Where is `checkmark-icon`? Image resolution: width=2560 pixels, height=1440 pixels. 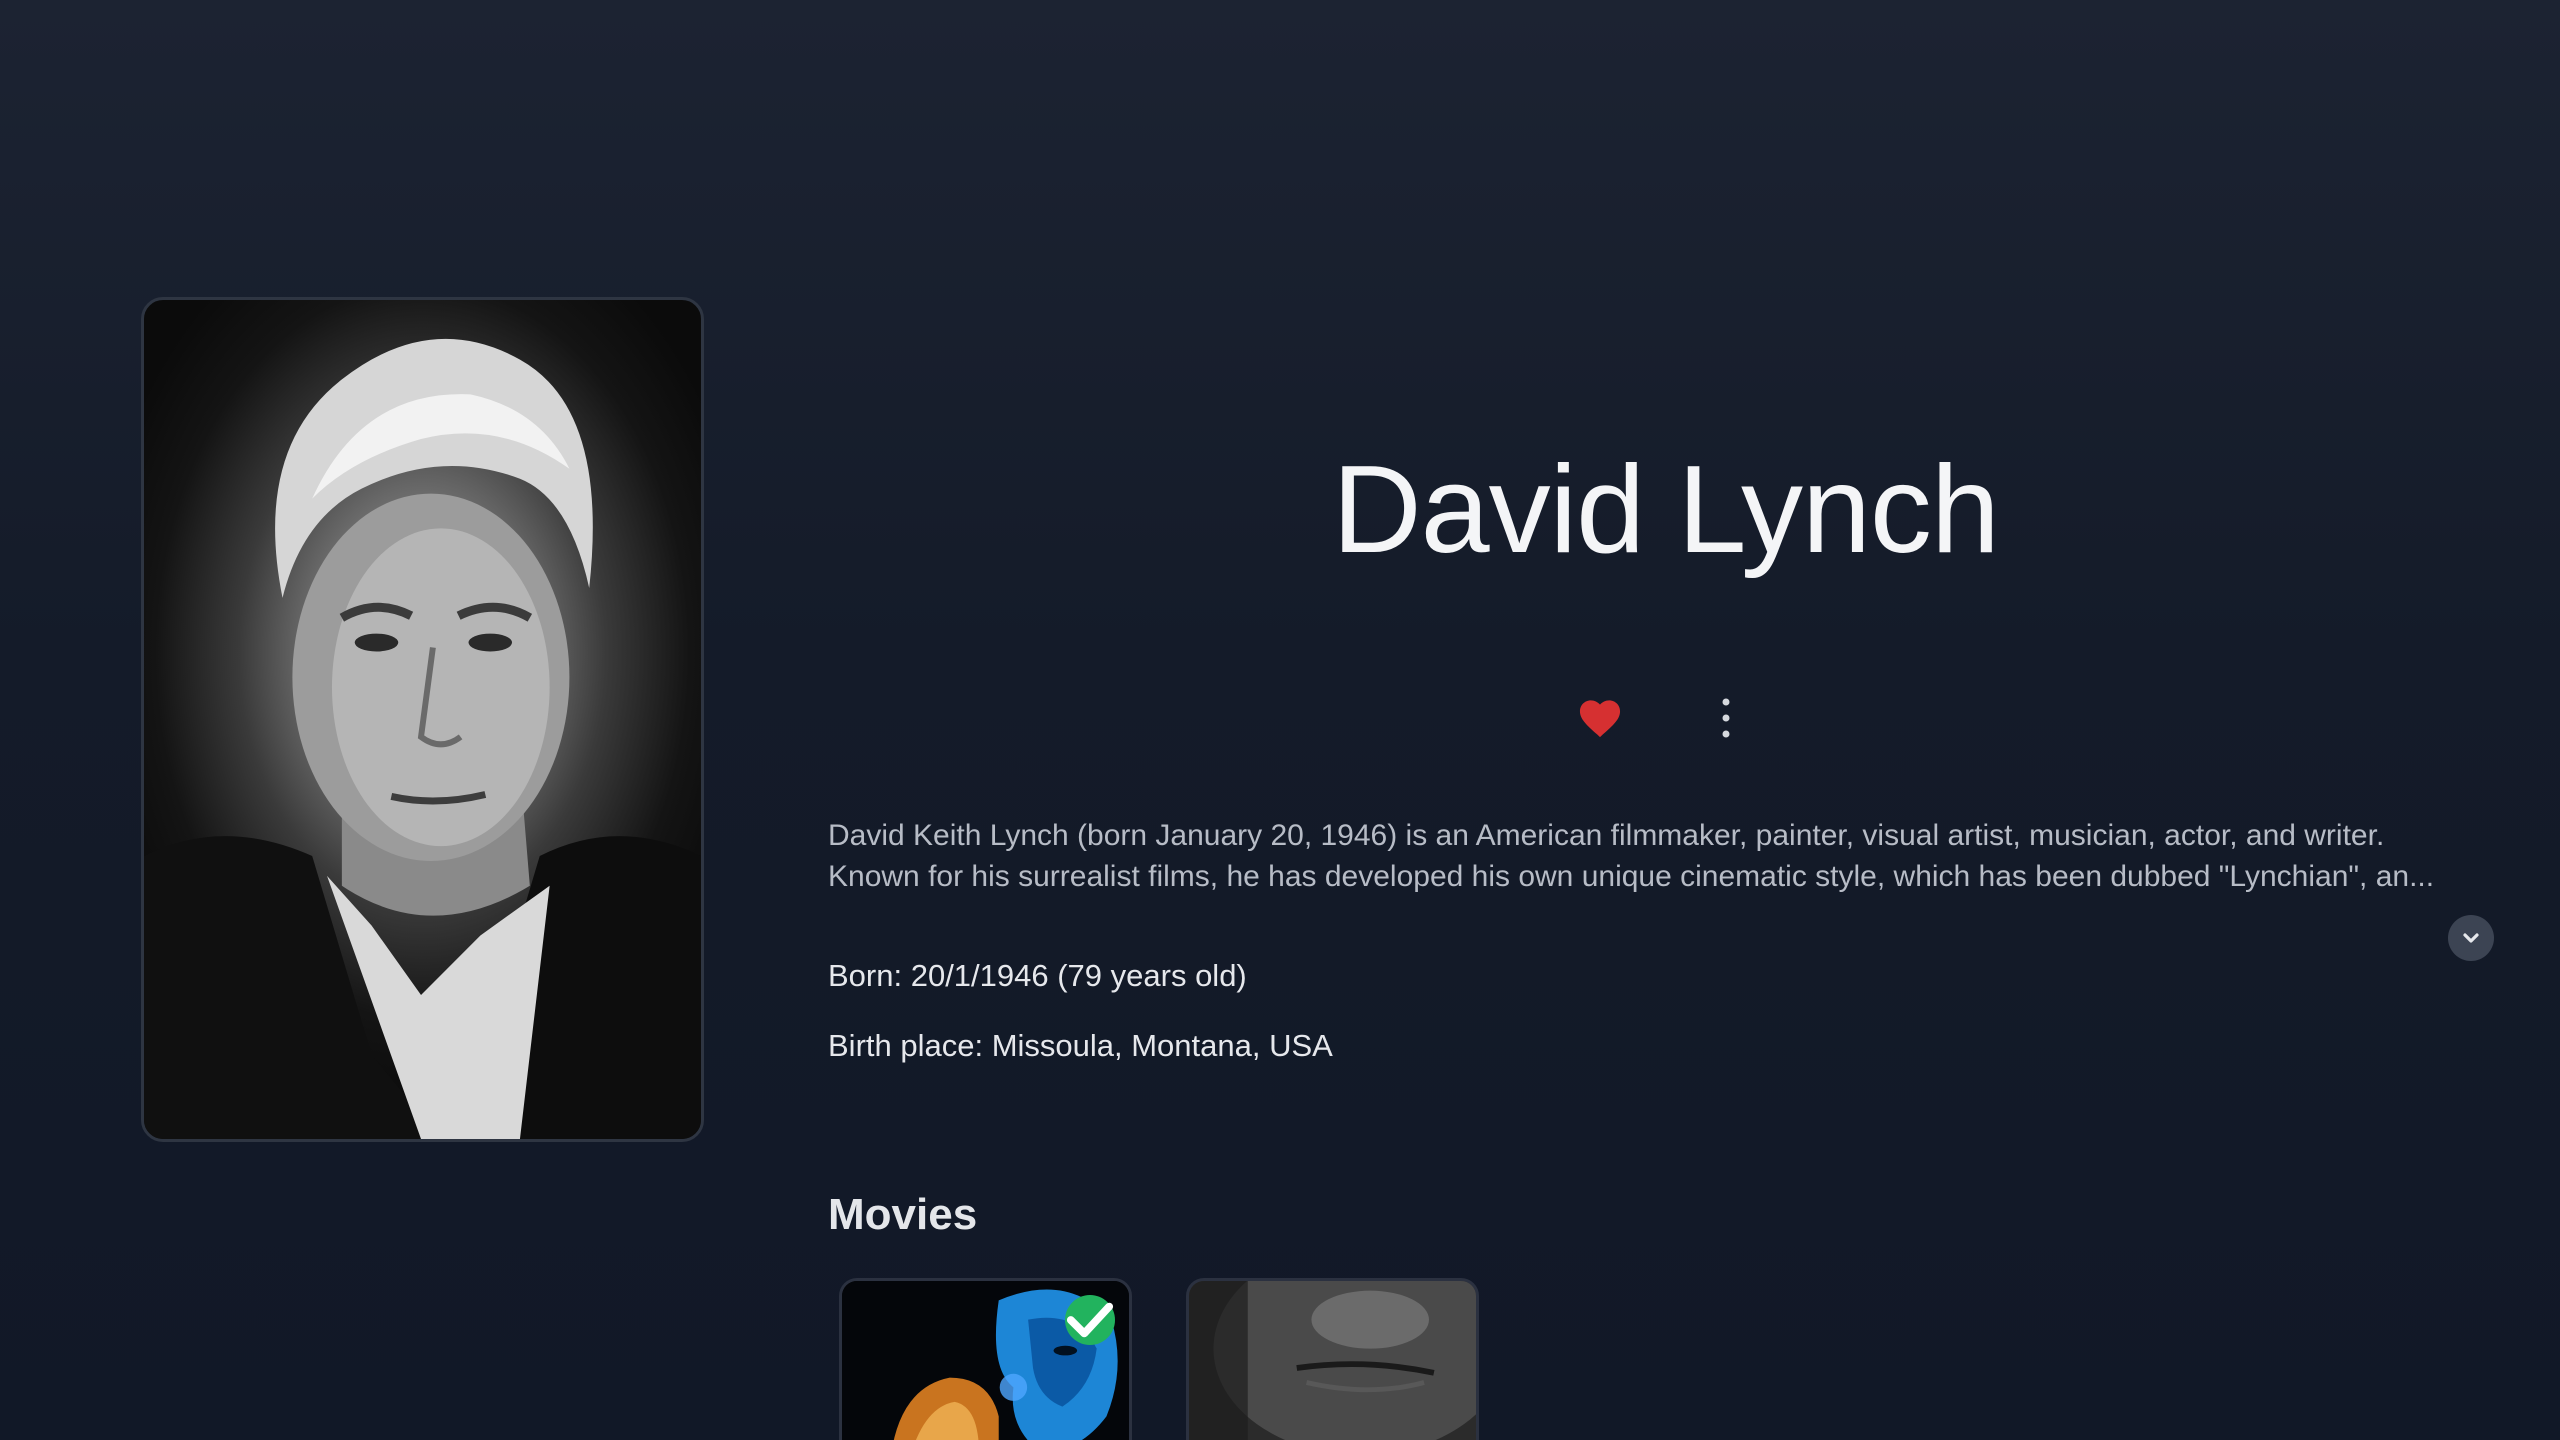 checkmark-icon is located at coordinates (1090, 1320).